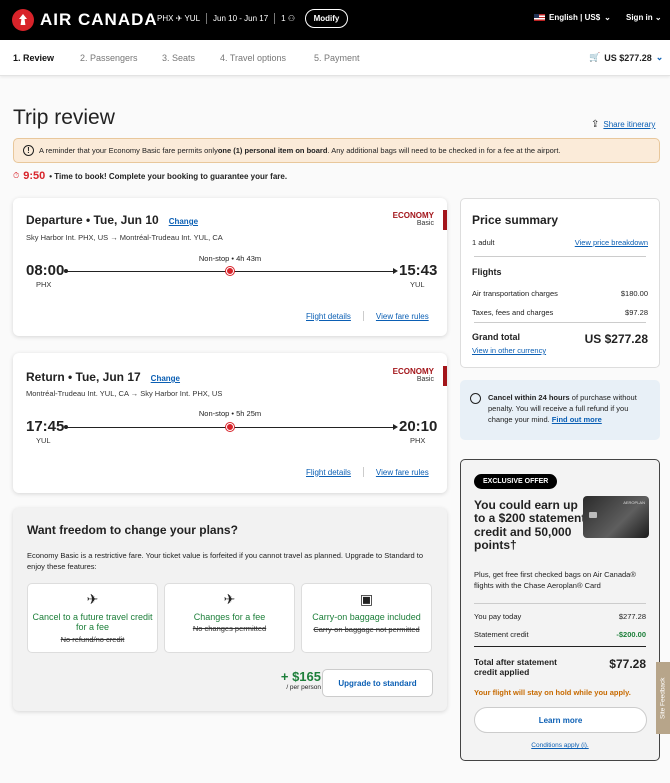  What do you see at coordinates (377, 683) in the screenshot?
I see `upgrade-button: Upgrade to standard` at bounding box center [377, 683].